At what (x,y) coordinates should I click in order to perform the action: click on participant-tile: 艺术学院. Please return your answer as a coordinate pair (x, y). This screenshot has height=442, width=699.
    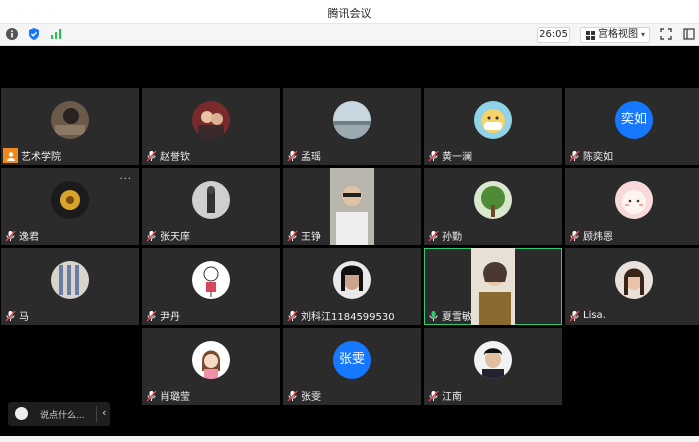
    Looking at the image, I should click on (70, 126).